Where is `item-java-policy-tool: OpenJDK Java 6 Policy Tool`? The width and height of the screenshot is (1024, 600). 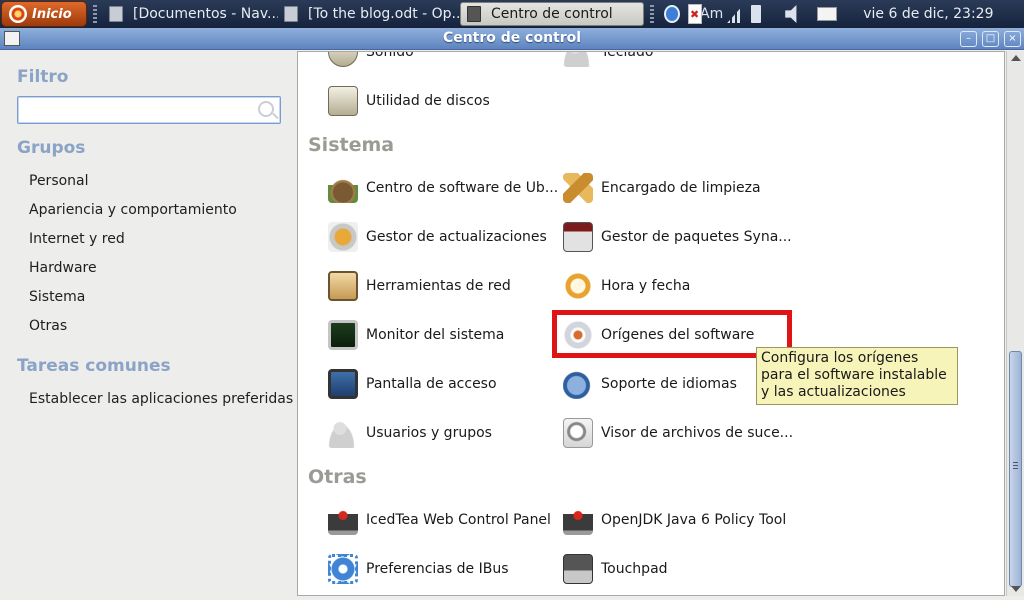
item-java-policy-tool: OpenJDK Java 6 Policy Tool is located at coordinates (674, 520).